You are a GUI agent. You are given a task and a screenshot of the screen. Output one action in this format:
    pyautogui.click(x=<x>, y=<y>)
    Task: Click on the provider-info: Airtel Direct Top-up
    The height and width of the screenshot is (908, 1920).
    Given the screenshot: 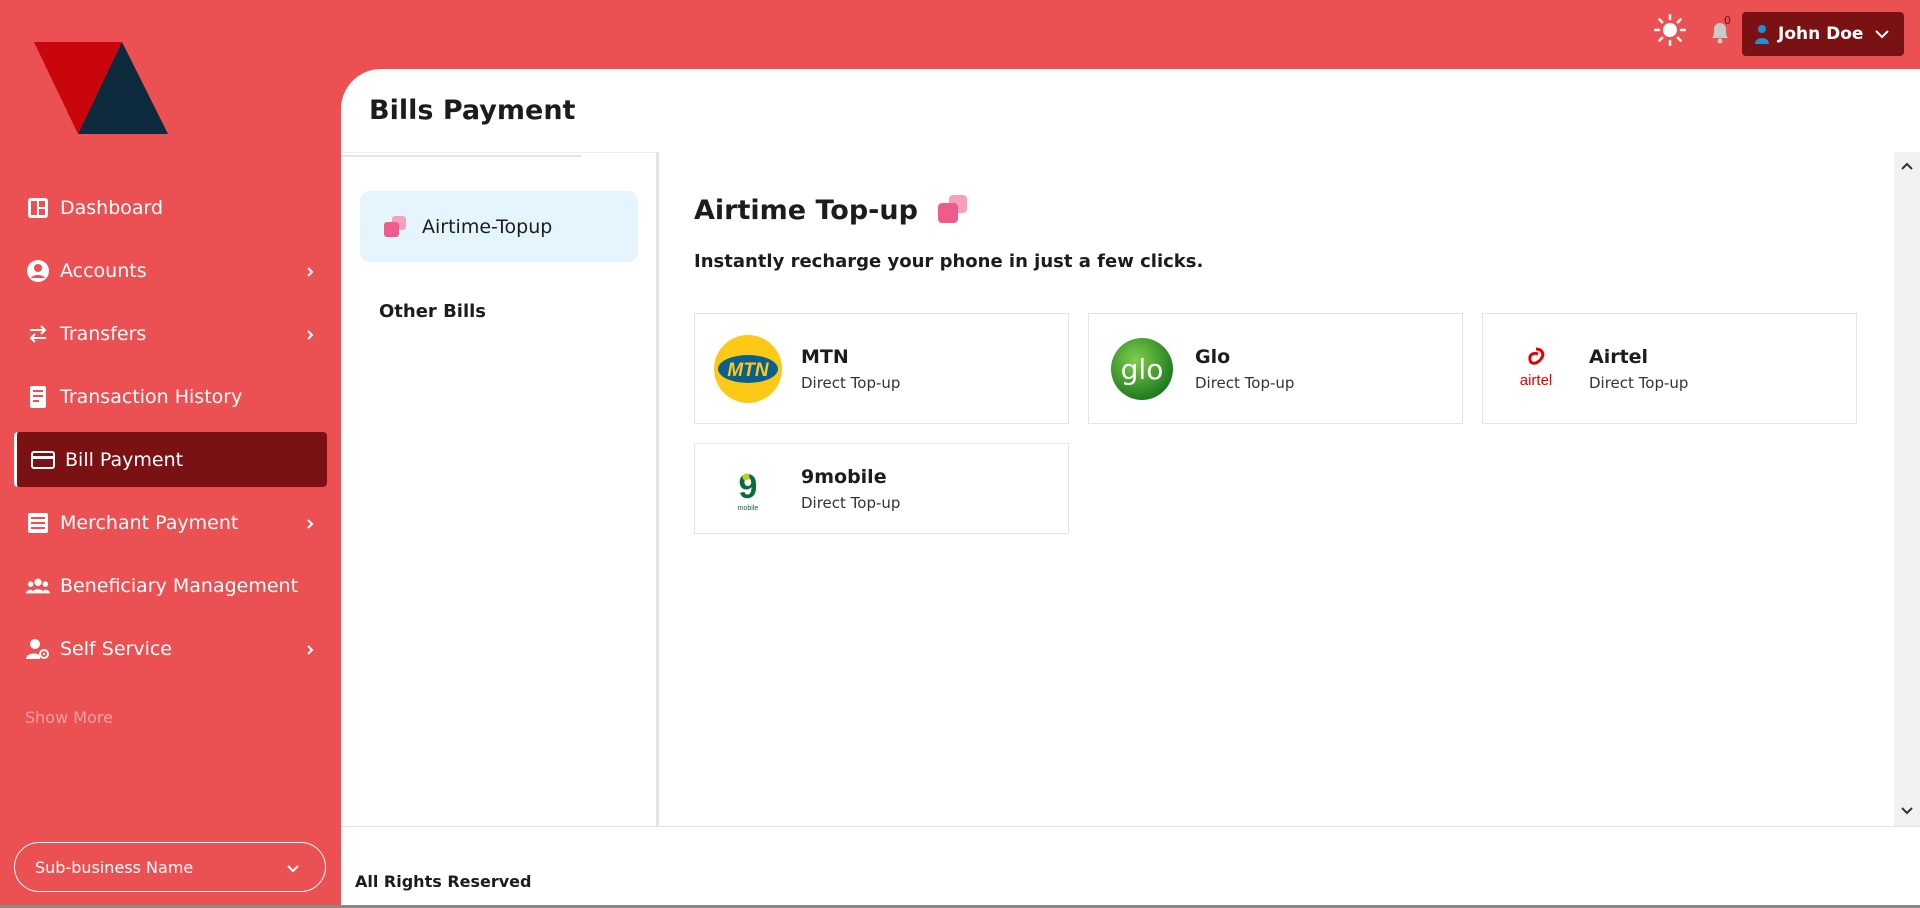 What is the action you would take?
    pyautogui.click(x=1638, y=369)
    